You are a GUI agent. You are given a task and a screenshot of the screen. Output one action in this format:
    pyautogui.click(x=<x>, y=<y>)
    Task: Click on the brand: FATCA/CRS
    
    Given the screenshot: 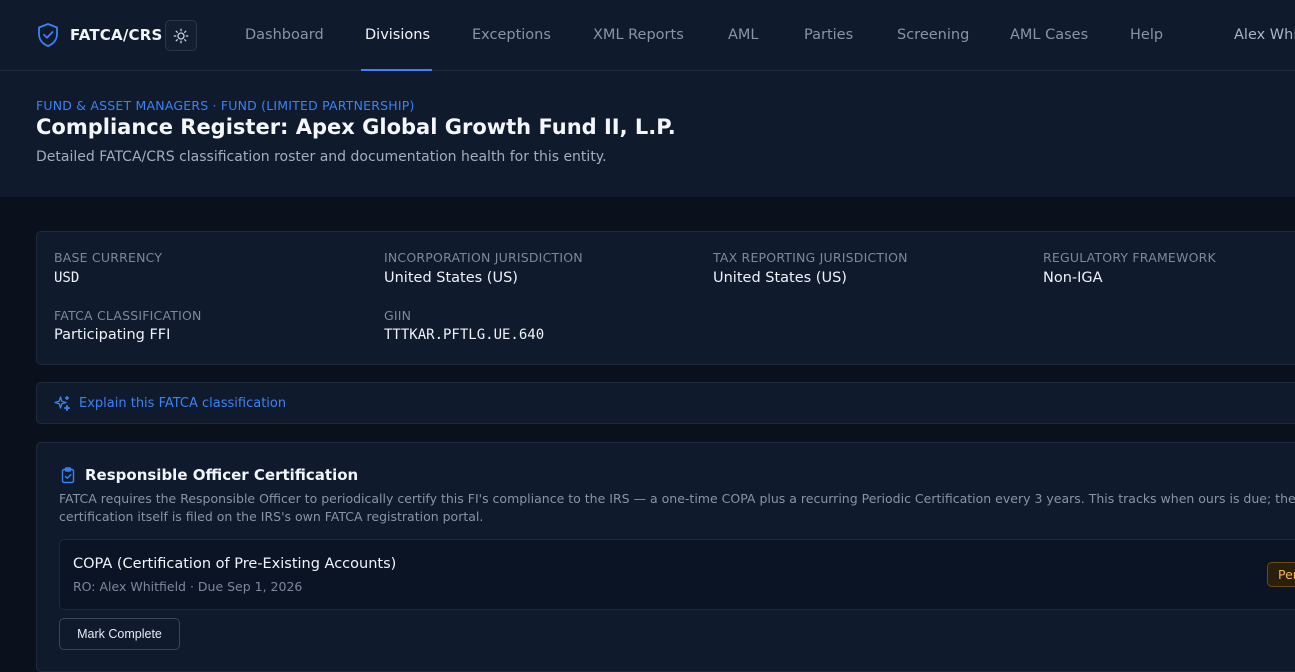 What is the action you would take?
    pyautogui.click(x=99, y=35)
    